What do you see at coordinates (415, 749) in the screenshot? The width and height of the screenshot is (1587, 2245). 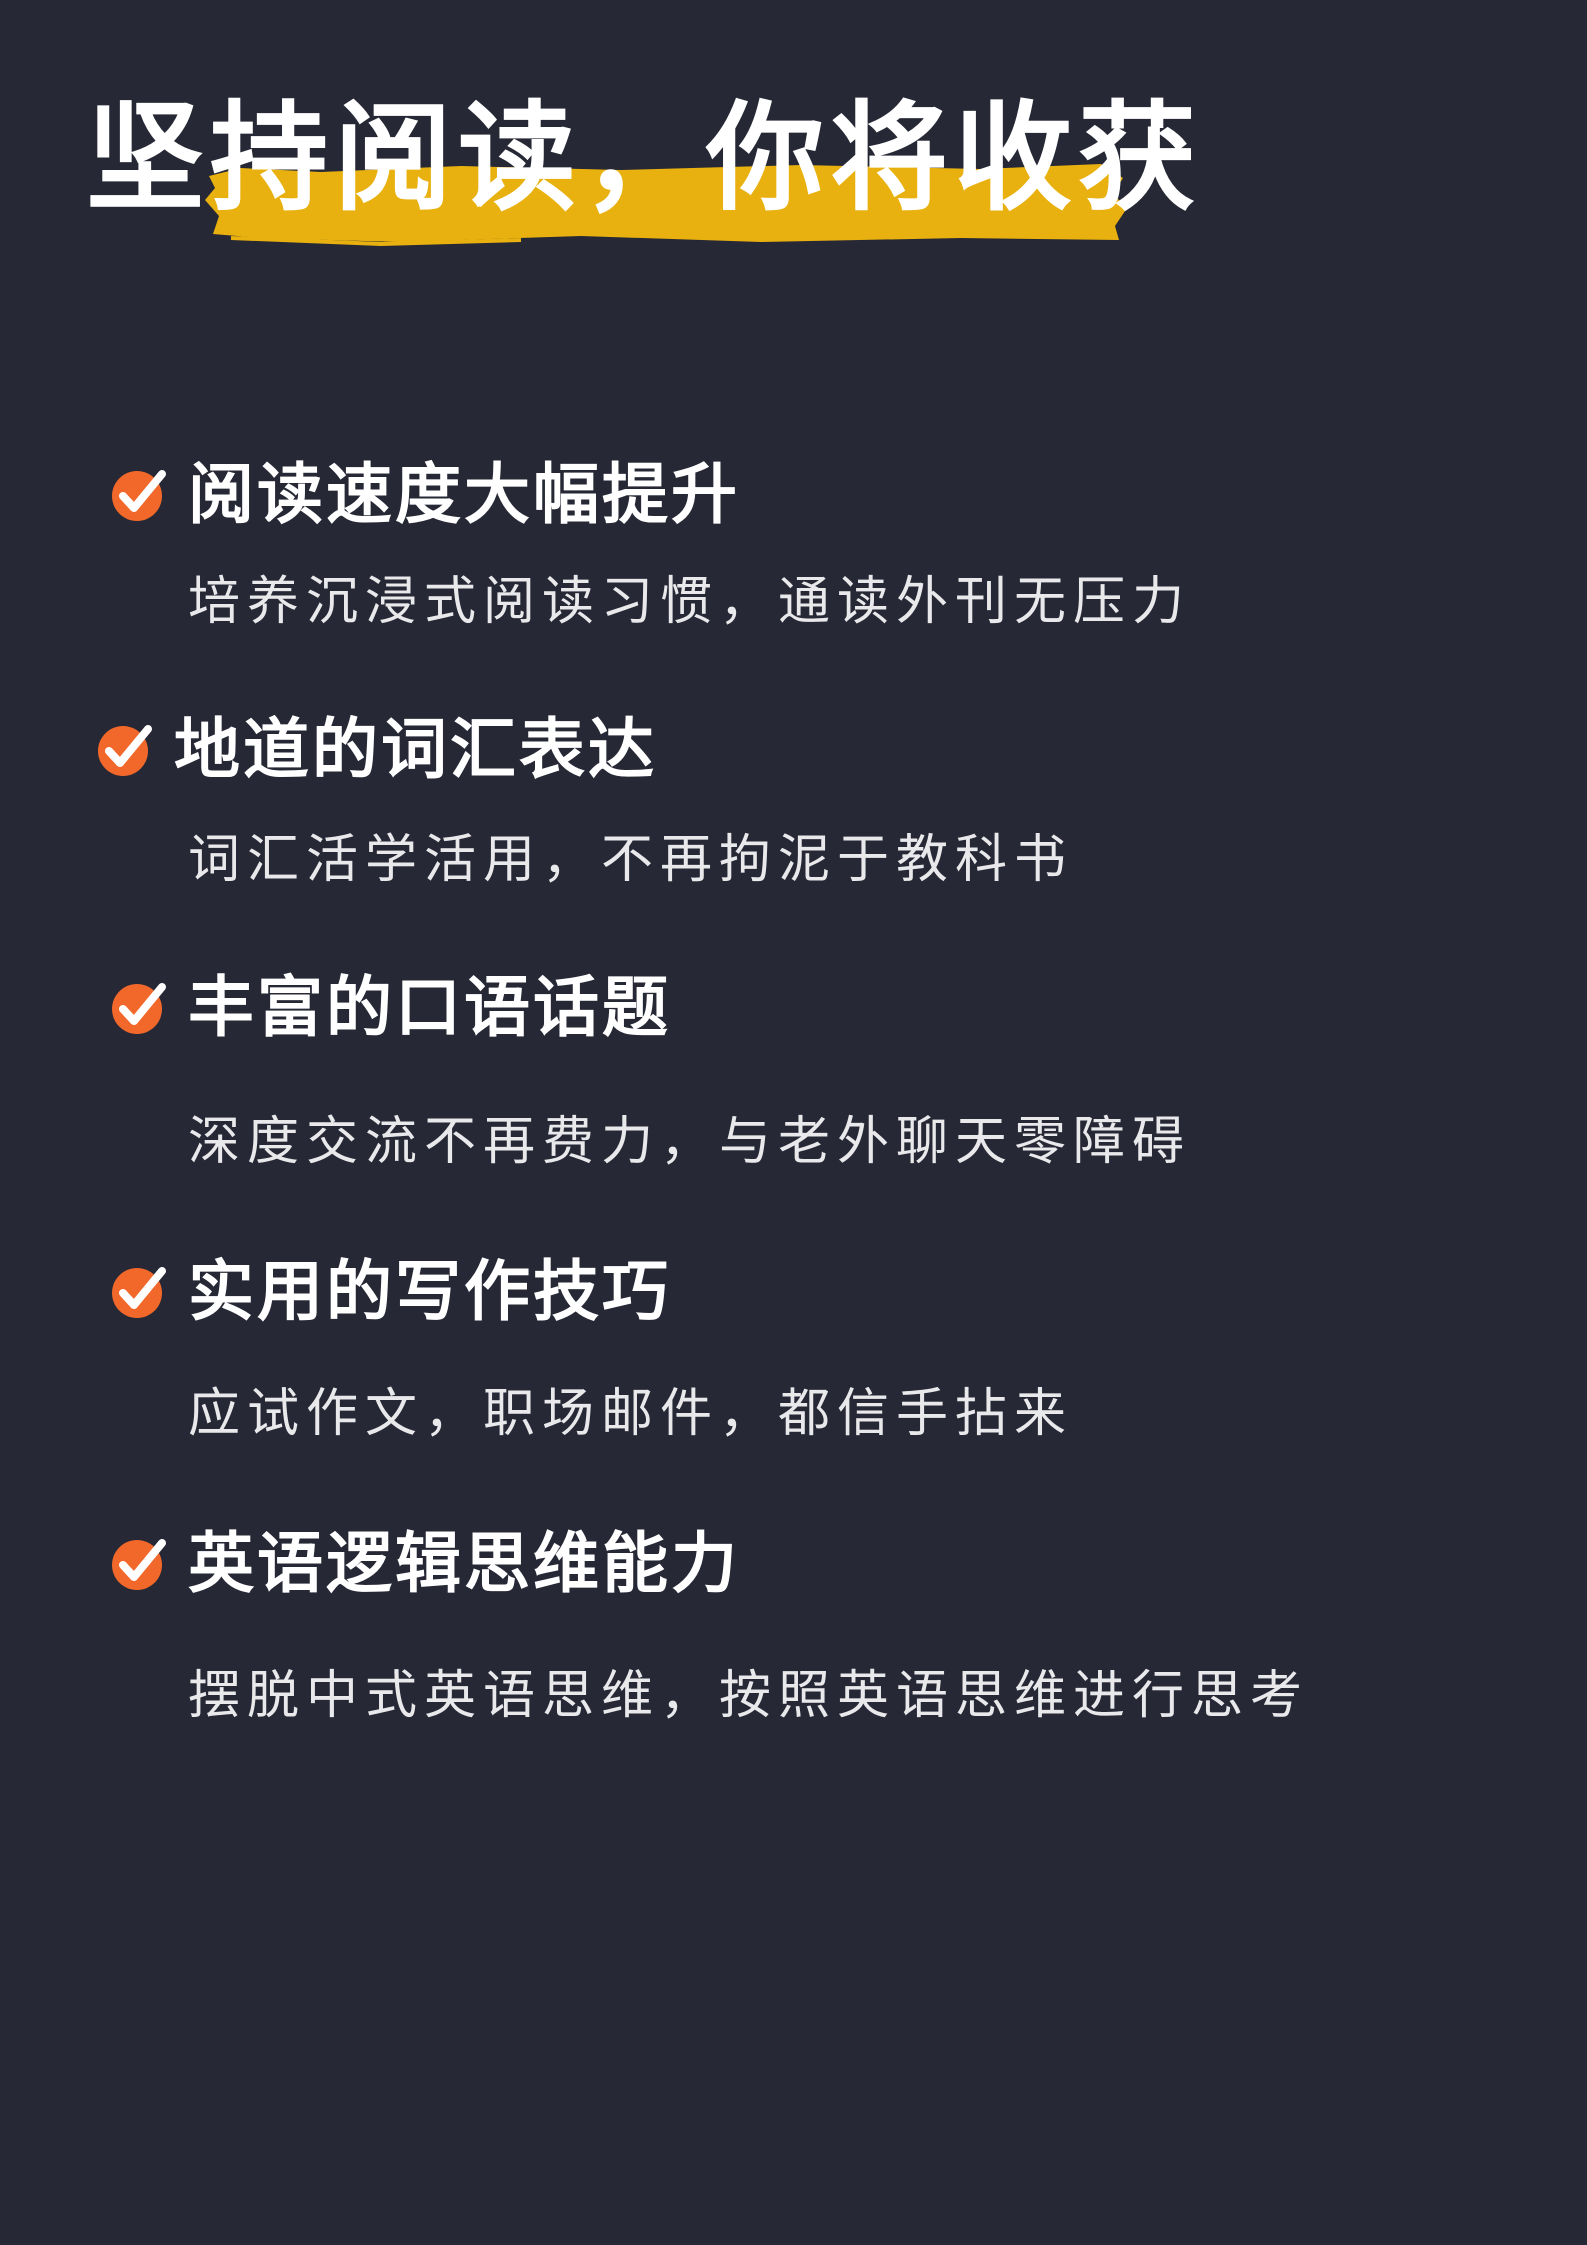 I see `benefit-title: 地道的词汇表达` at bounding box center [415, 749].